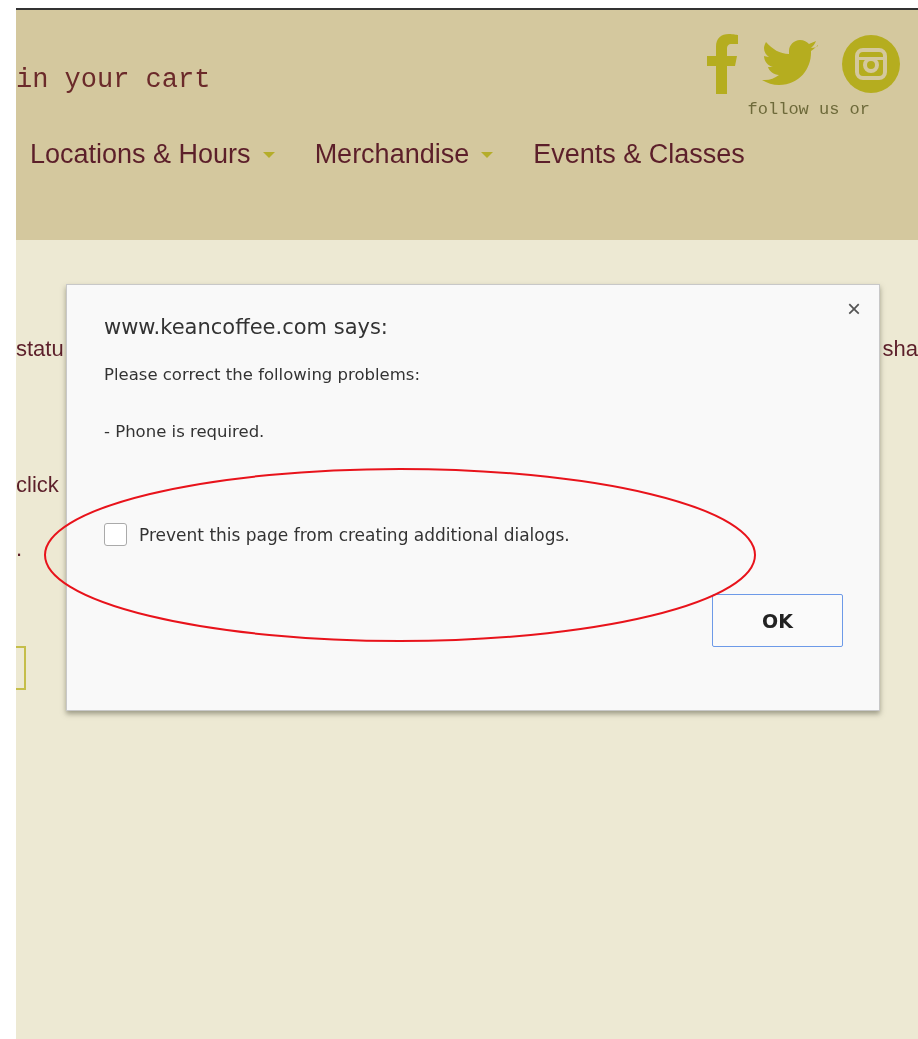 The height and width of the screenshot is (1039, 918). I want to click on dialog-message: Please correct the following problems:, so click(262, 374).